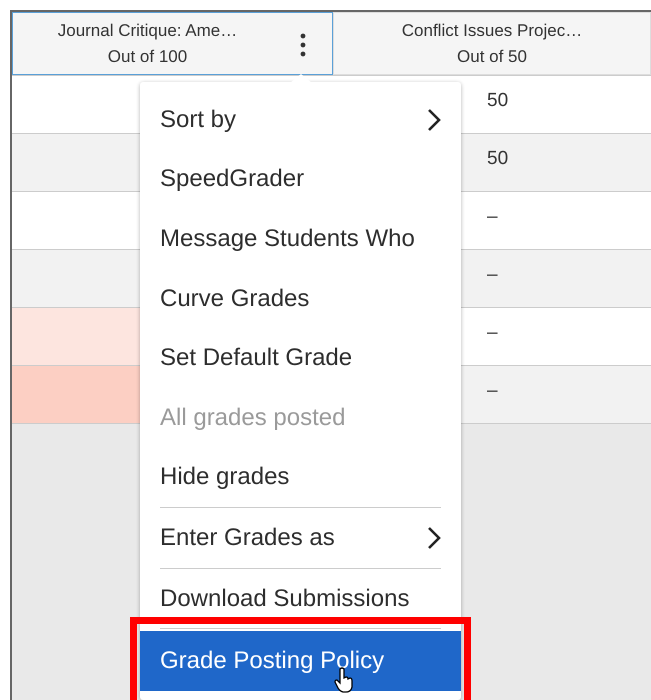  What do you see at coordinates (300, 120) in the screenshot?
I see `menu-item: Sort by` at bounding box center [300, 120].